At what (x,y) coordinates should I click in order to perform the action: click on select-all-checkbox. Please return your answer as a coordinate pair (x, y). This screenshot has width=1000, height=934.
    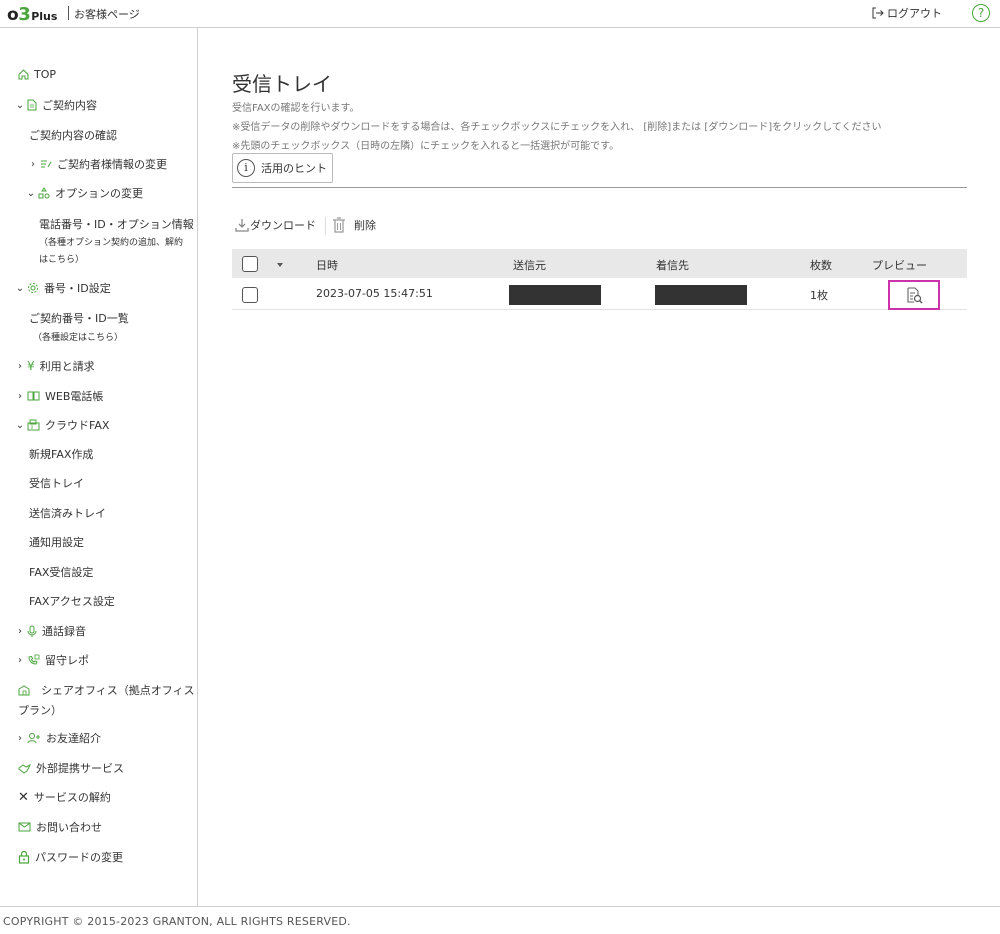
    Looking at the image, I should click on (250, 264).